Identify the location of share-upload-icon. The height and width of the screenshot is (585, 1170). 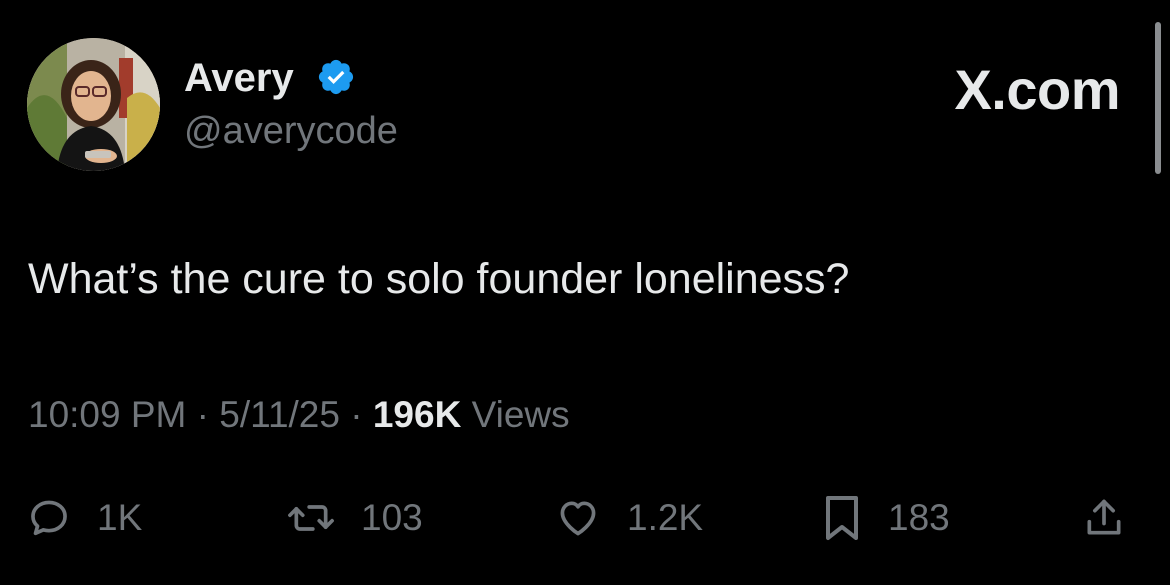
(1104, 517).